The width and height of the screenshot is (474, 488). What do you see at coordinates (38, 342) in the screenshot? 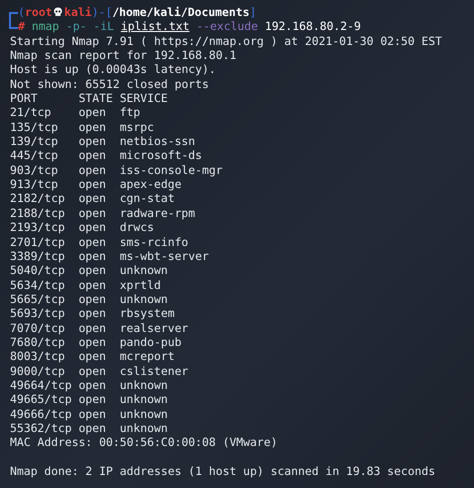
I see `port-number: 7680/tcp` at bounding box center [38, 342].